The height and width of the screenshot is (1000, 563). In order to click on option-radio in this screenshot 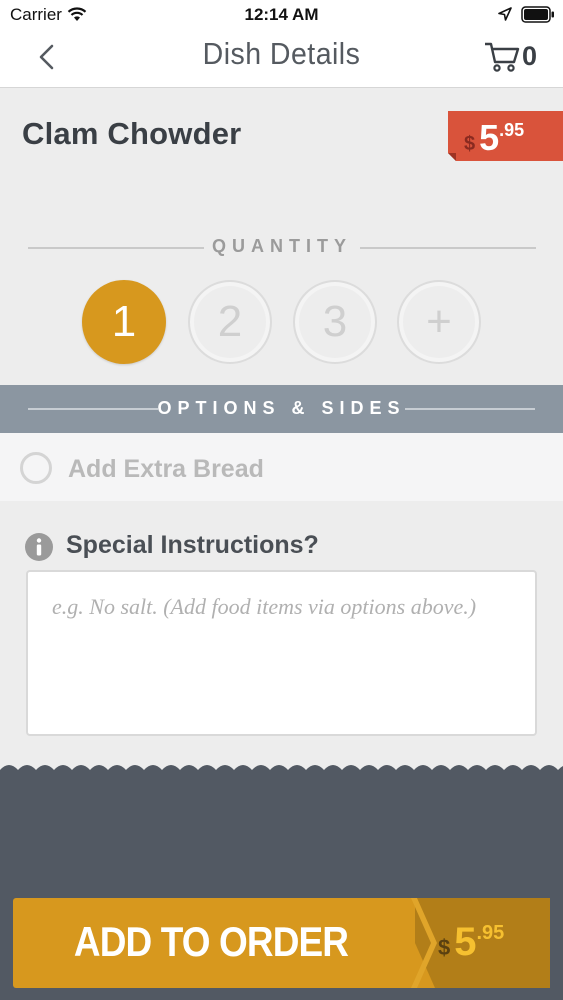, I will do `click(36, 468)`.